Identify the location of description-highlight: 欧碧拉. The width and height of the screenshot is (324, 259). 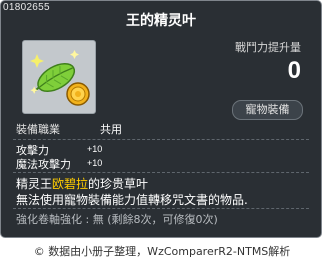
(70, 184).